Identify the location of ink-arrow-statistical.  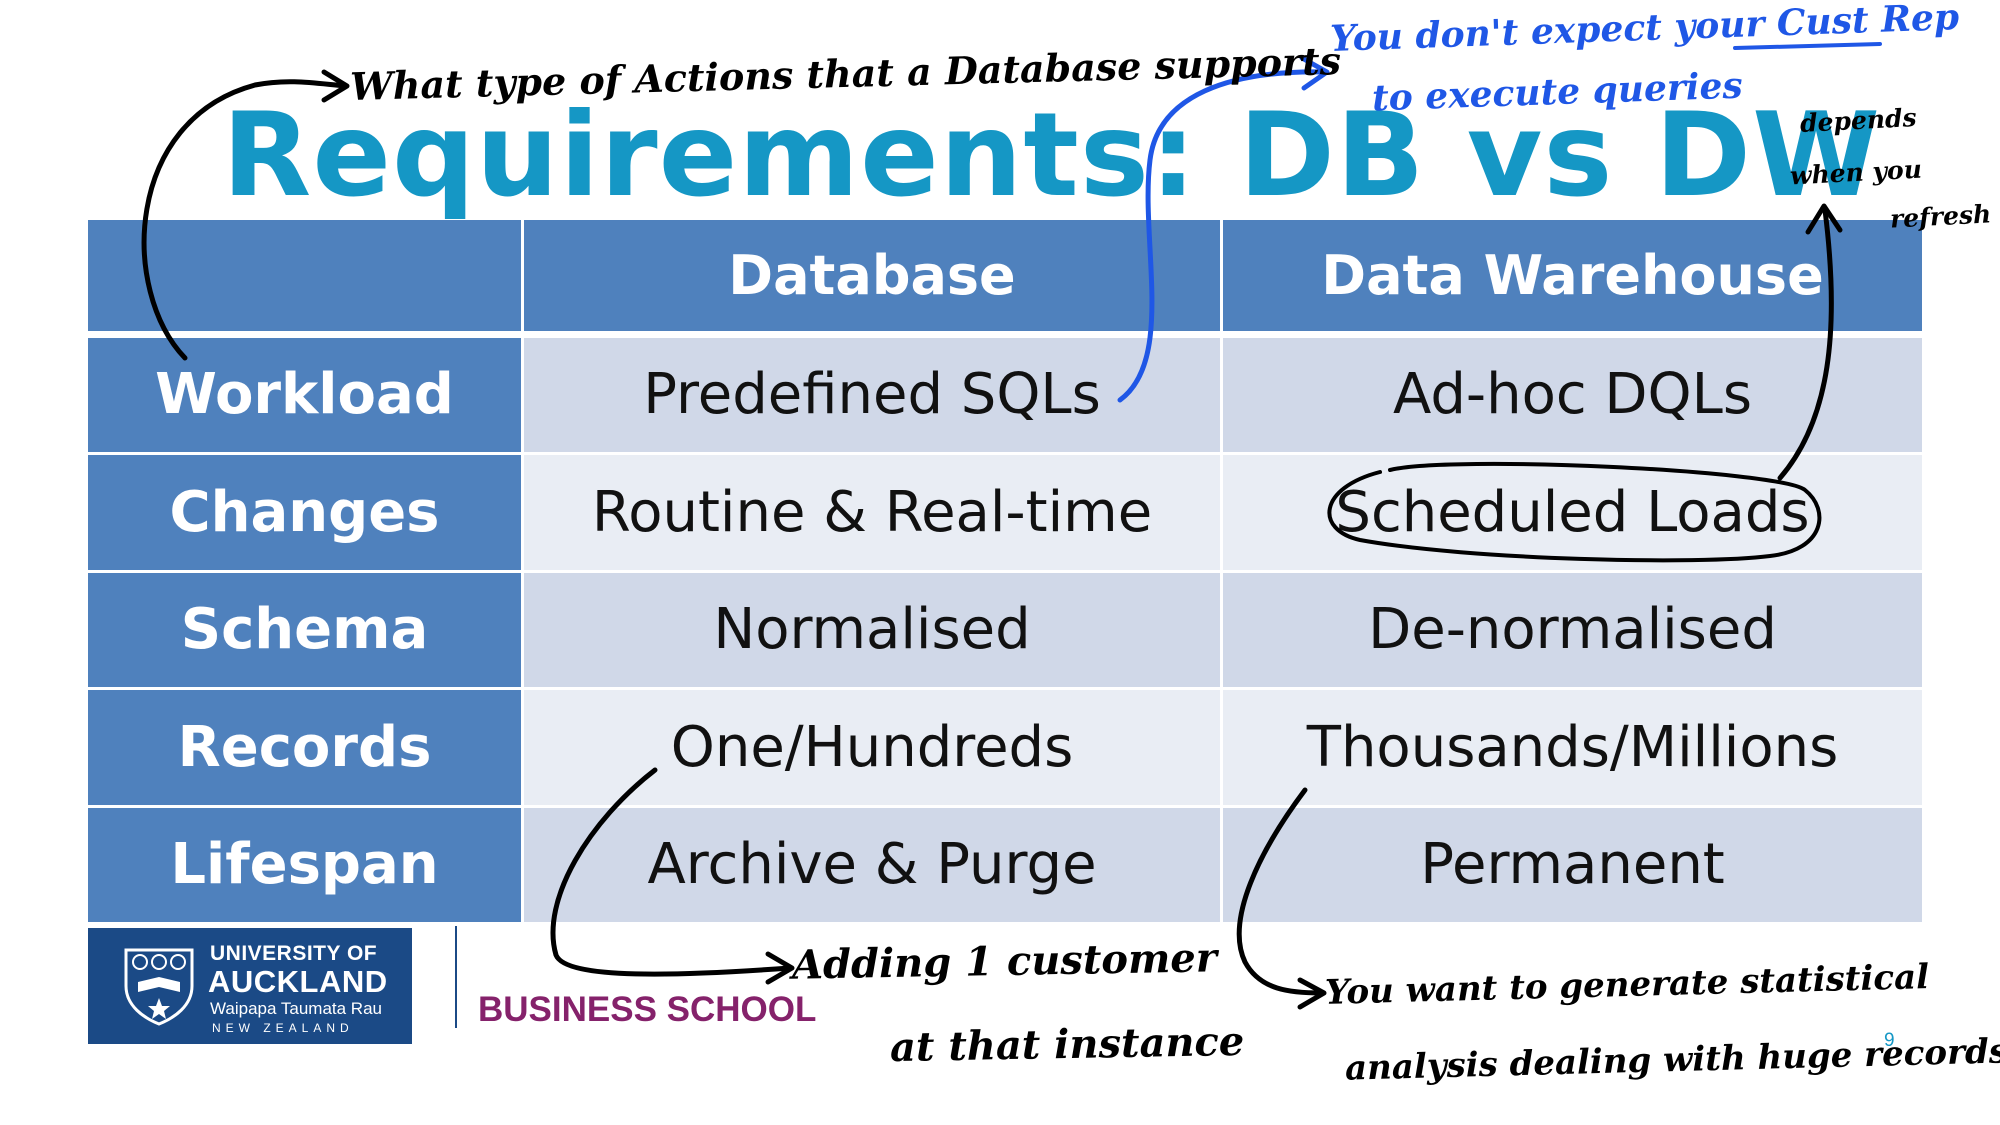
(1280, 891).